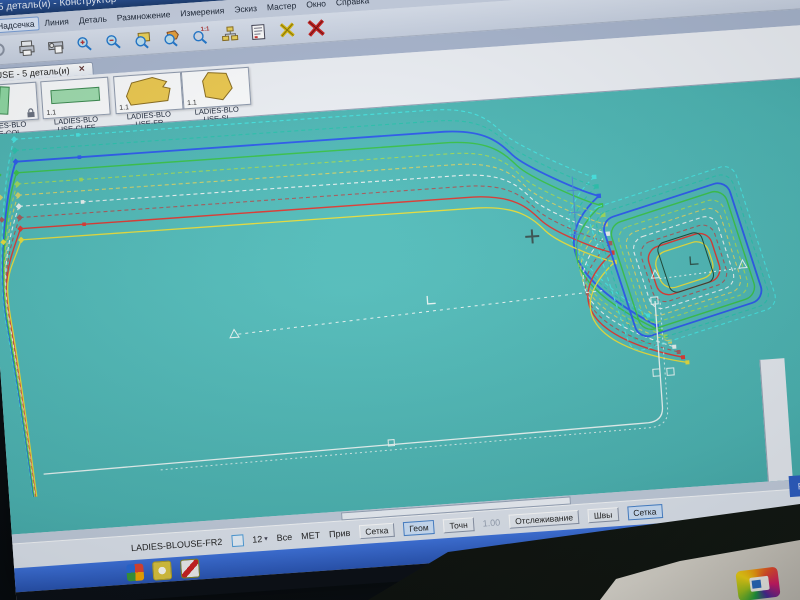  I want to click on report-icon, so click(258, 32).